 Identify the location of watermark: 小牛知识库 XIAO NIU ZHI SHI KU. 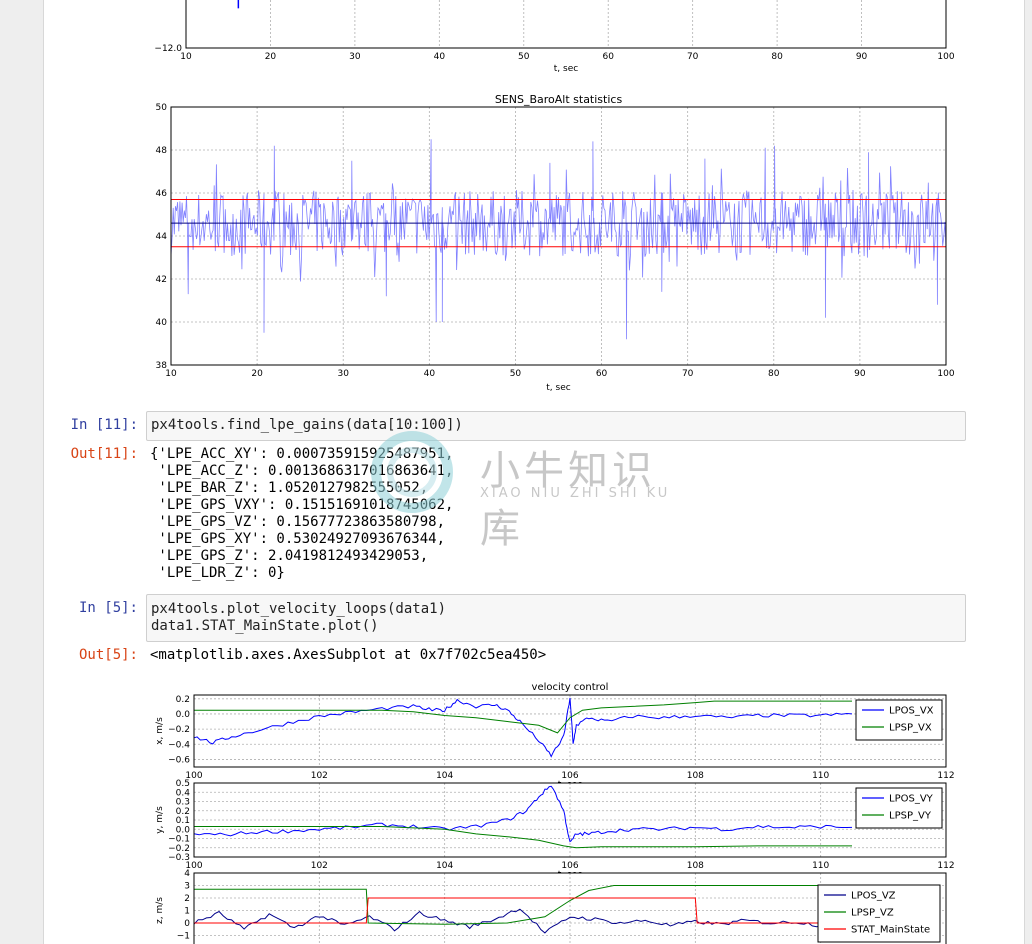
(520, 490).